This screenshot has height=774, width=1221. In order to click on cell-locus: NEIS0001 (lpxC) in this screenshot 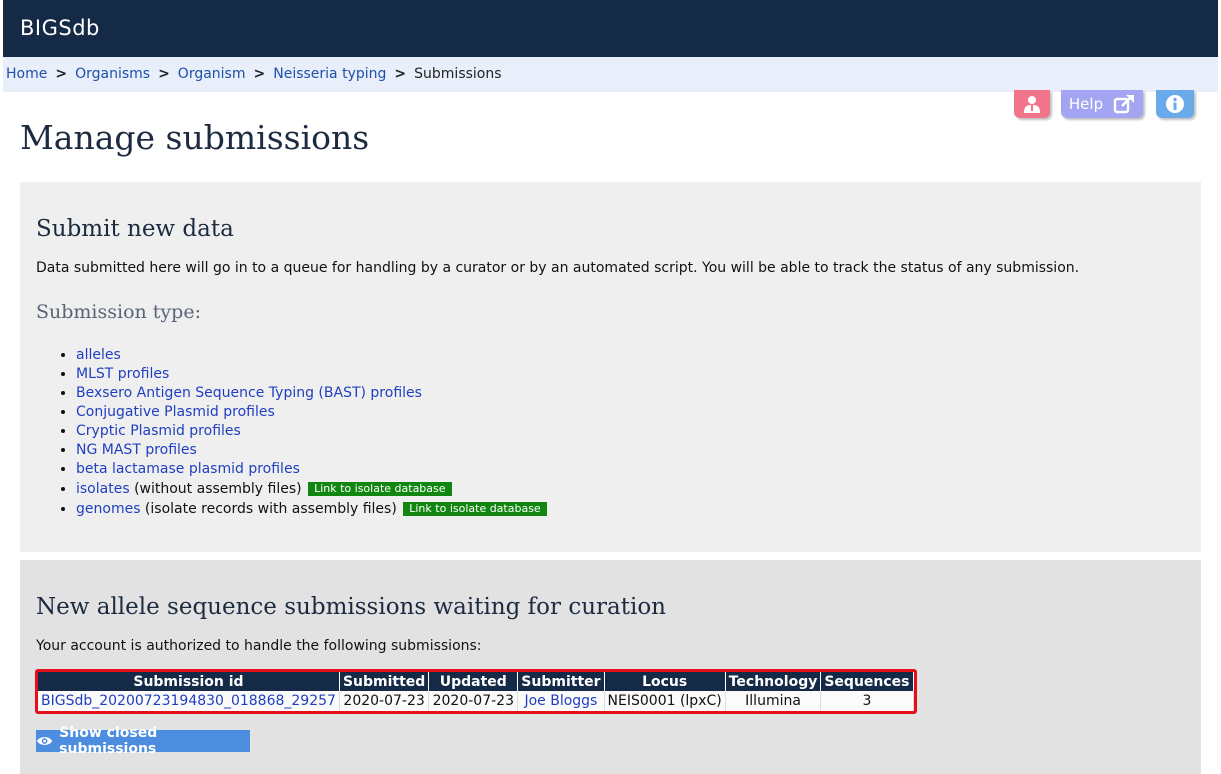, I will do `click(665, 701)`.